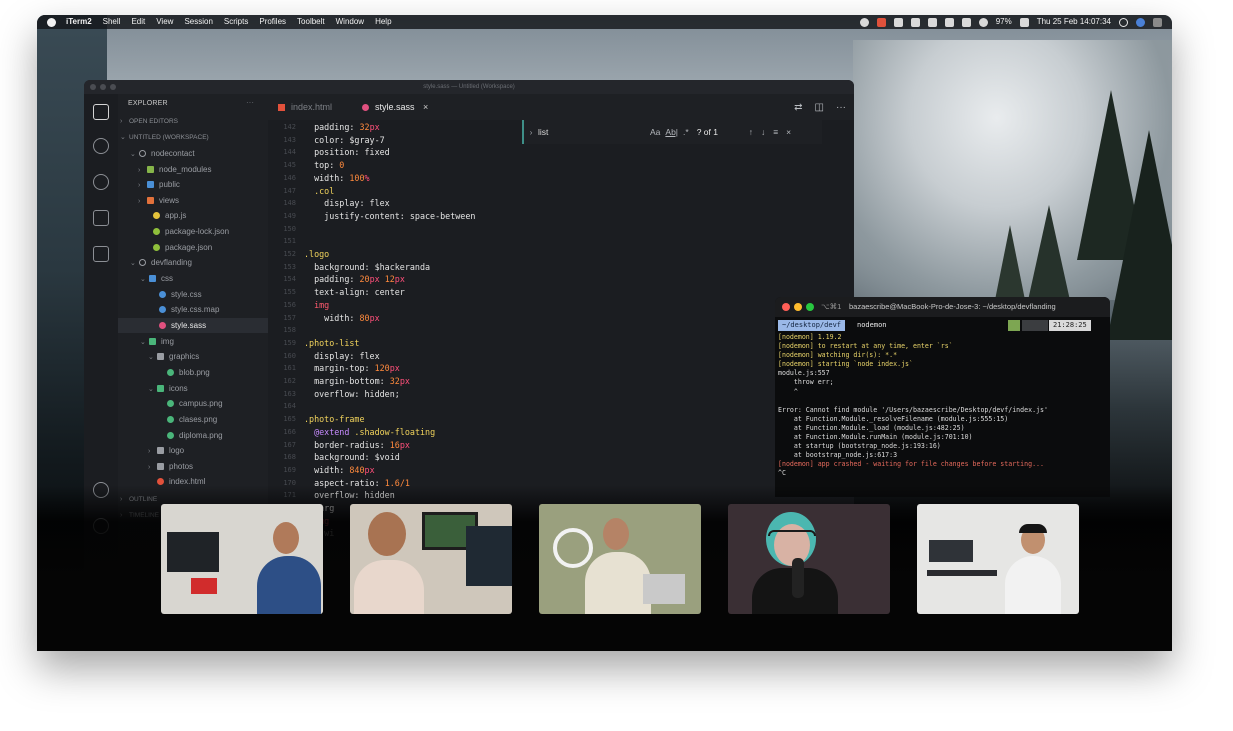  What do you see at coordinates (101, 218) in the screenshot?
I see `run-debug-icon` at bounding box center [101, 218].